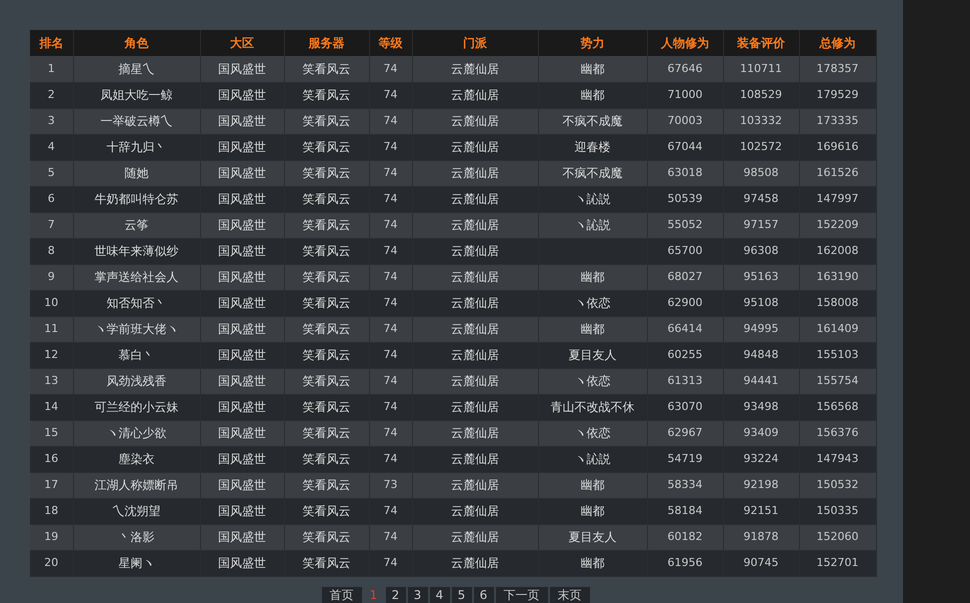 This screenshot has height=603, width=970. What do you see at coordinates (837, 329) in the screenshot?
I see `table-cell: 161409` at bounding box center [837, 329].